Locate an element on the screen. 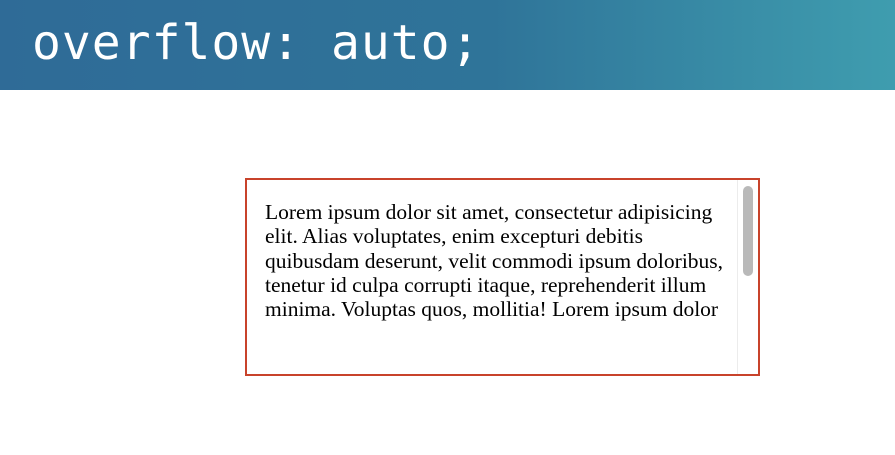  scrollbar-thumb is located at coordinates (748, 231).